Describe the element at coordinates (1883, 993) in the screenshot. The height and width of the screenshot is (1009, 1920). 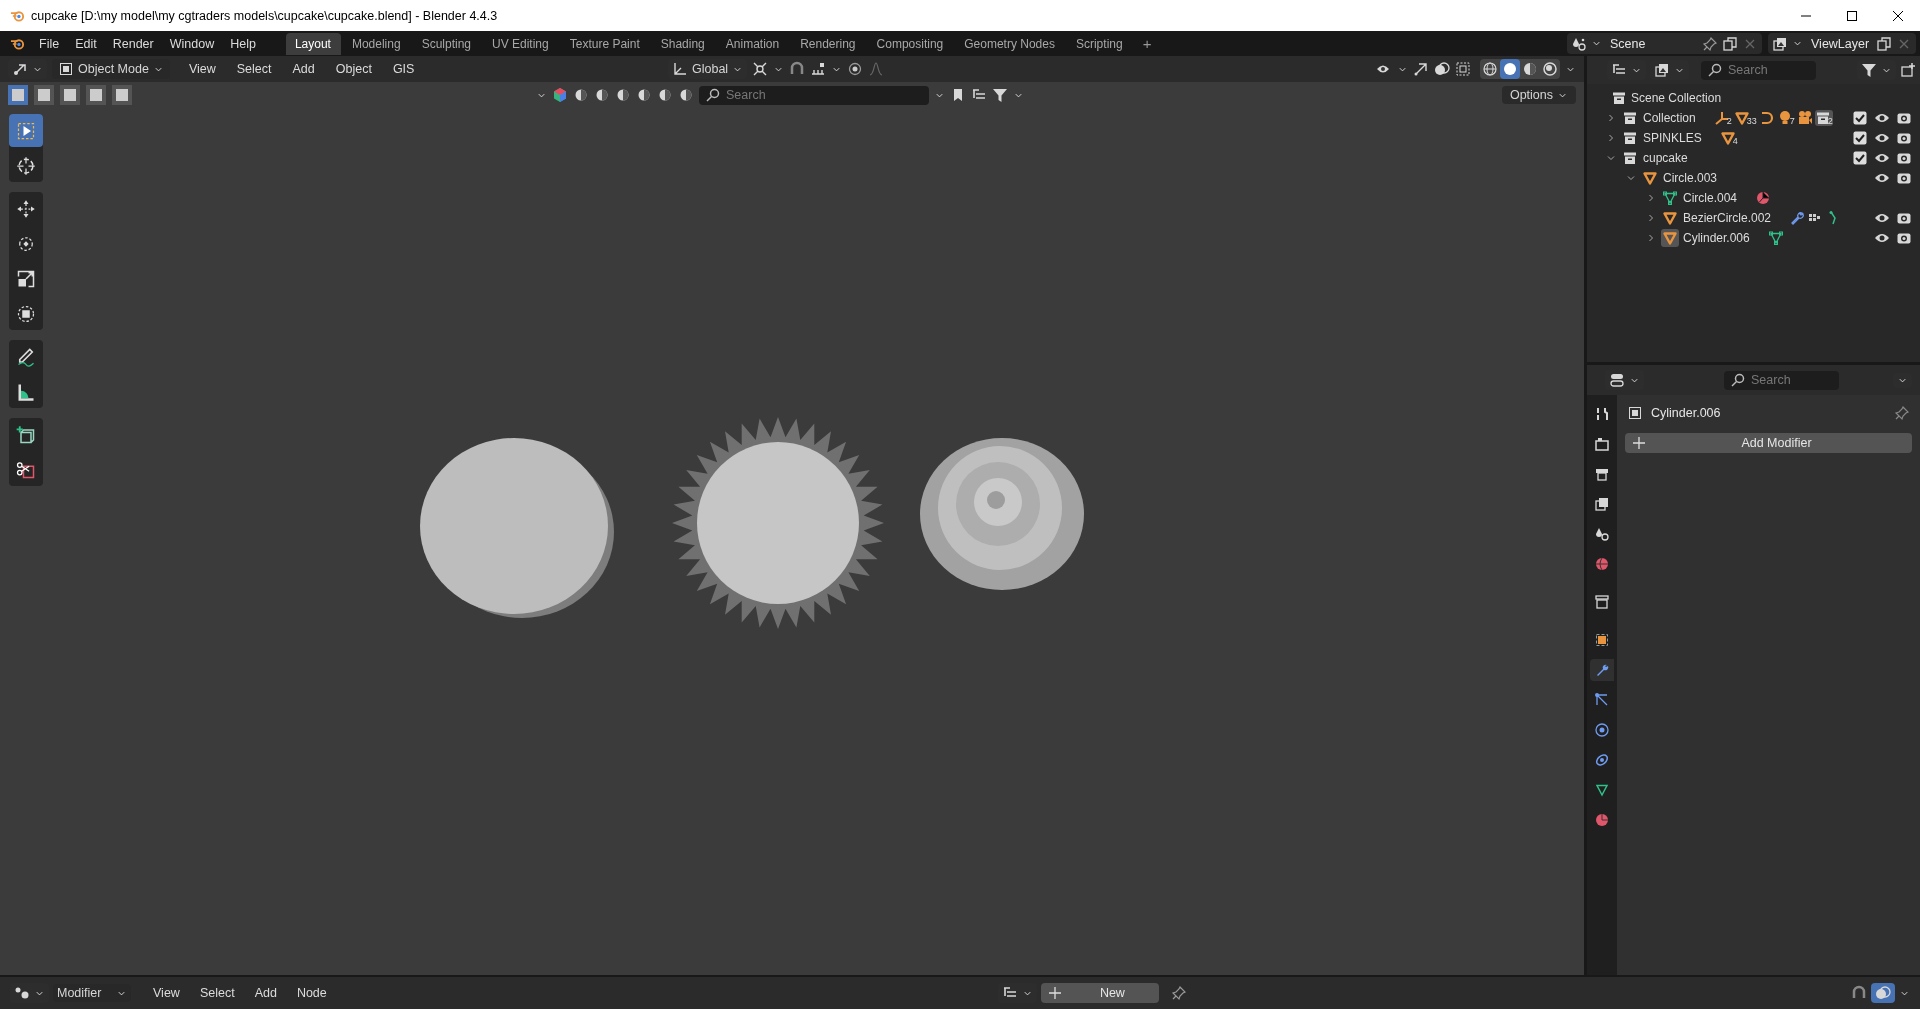
I see `overlay-button` at that location.